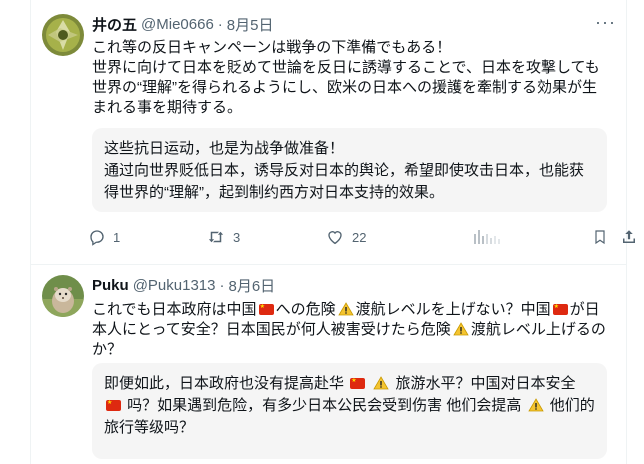 The image size is (644, 464). Describe the element at coordinates (335, 238) in the screenshot. I see `like-icon` at that location.